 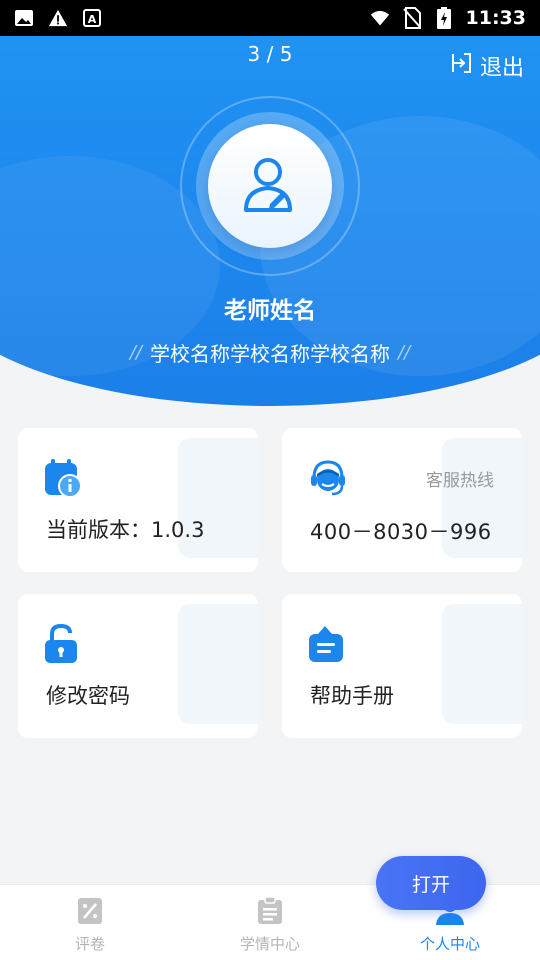 I want to click on hotline-card: 客服热线 400－8030－996, so click(x=402, y=500).